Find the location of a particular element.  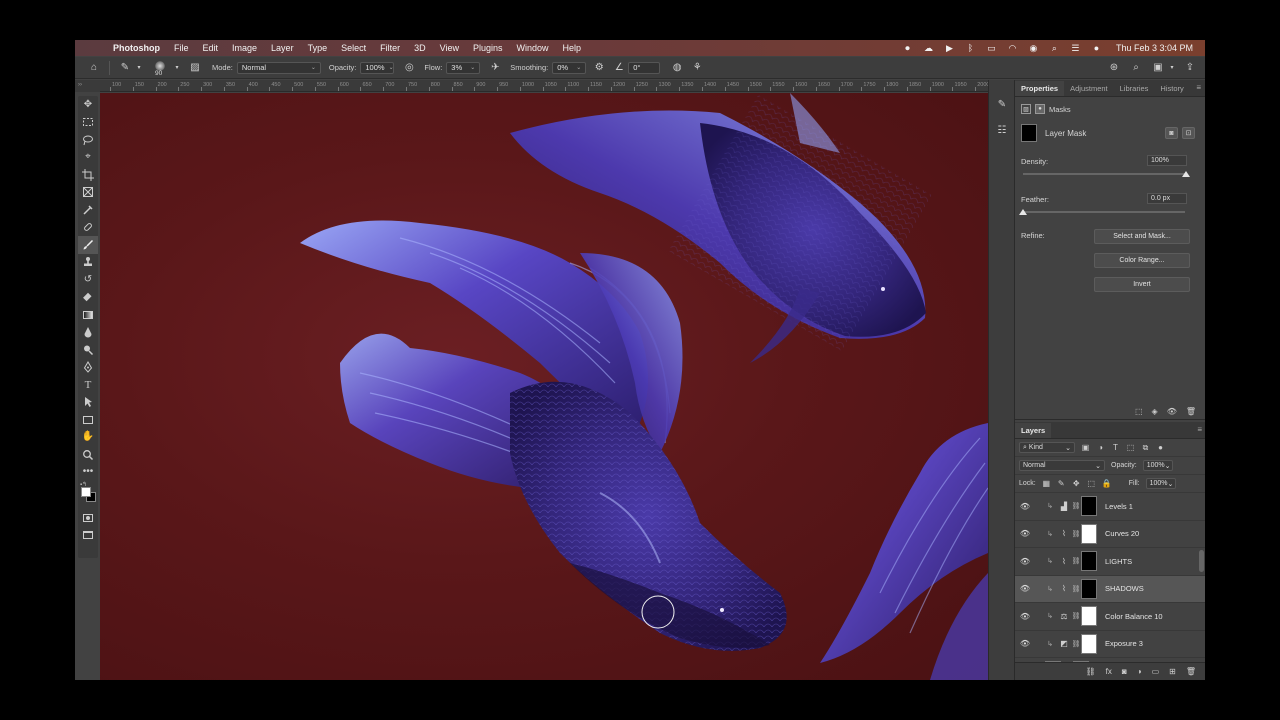

menu-filter: Filter is located at coordinates (390, 48).